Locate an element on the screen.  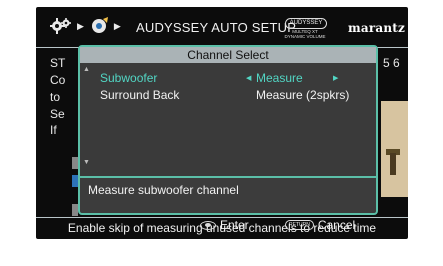
item-description: Measure subwoofer channel is located at coordinates (163, 190).